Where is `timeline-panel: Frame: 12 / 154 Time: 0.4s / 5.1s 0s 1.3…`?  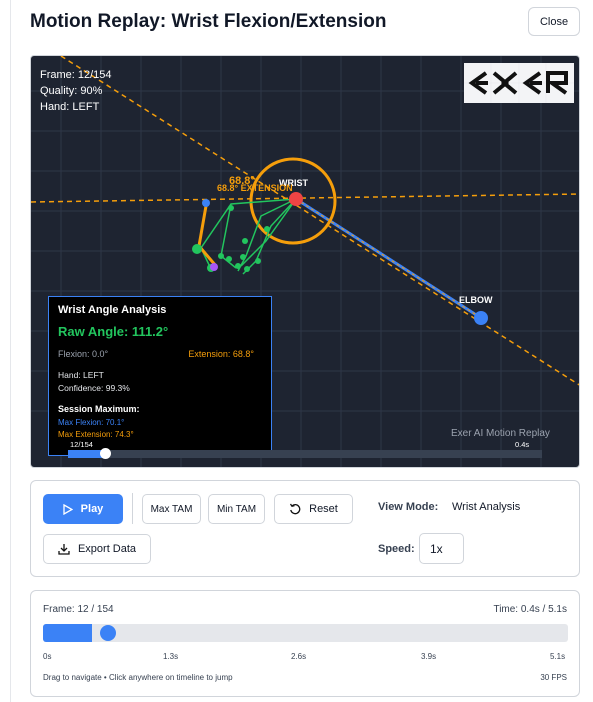 timeline-panel: Frame: 12 / 154 Time: 0.4s / 5.1s 0s 1.3… is located at coordinates (305, 643).